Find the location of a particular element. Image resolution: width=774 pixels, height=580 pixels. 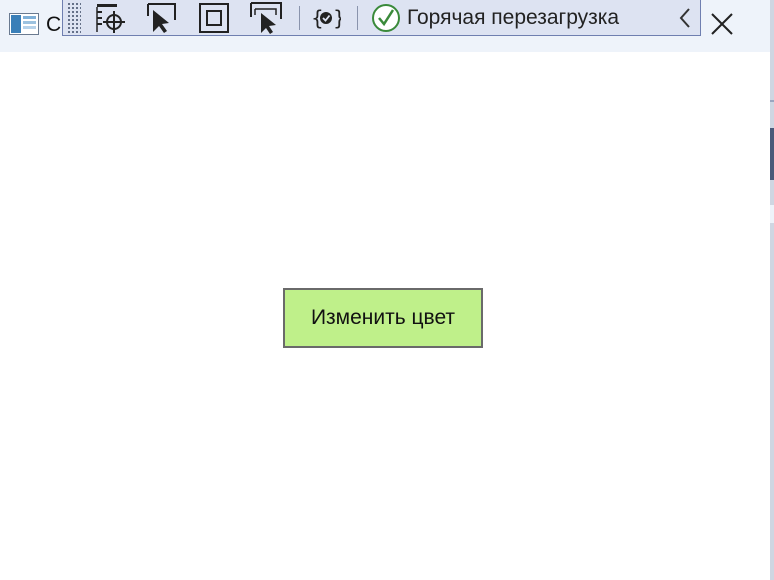

window-close-button is located at coordinates (722, 24).